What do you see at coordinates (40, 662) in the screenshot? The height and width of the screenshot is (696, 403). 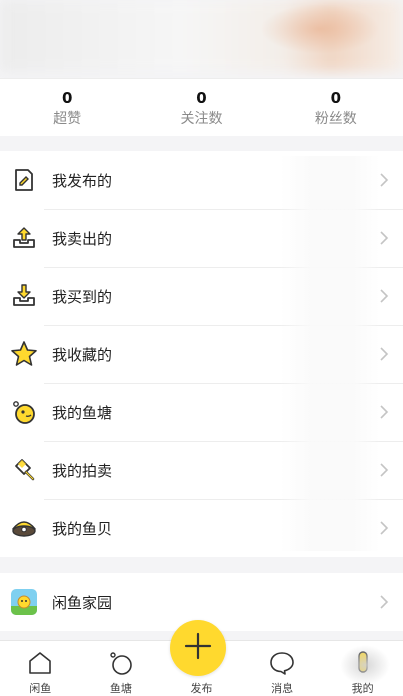 I see `home-icon` at bounding box center [40, 662].